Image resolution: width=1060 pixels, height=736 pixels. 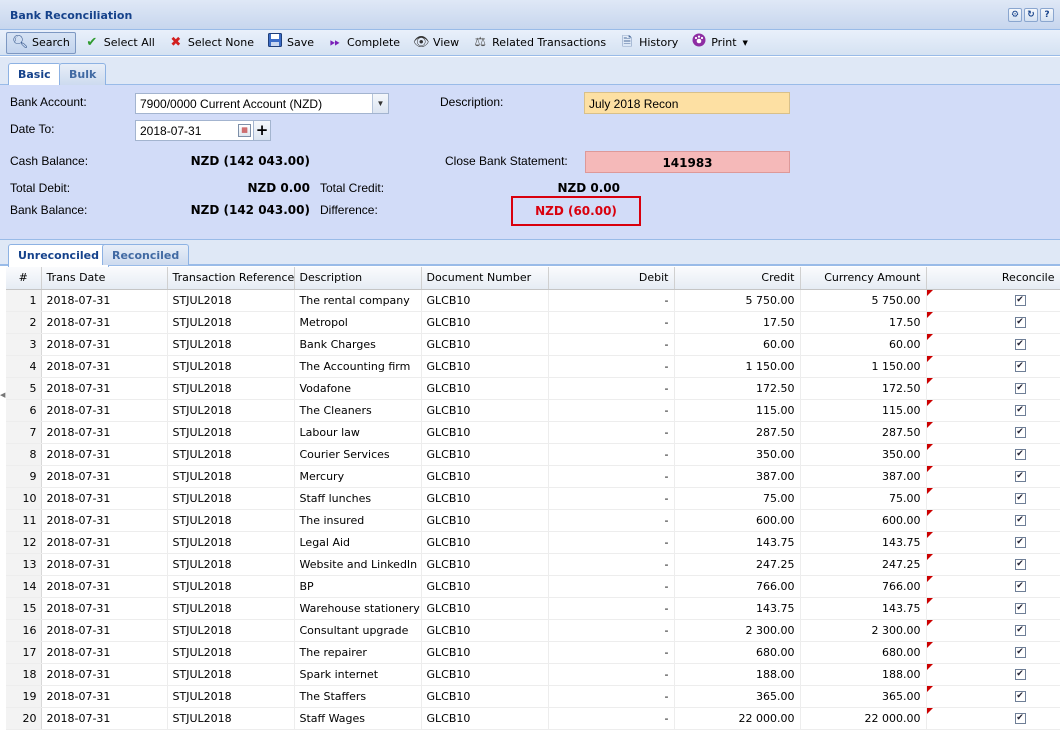 What do you see at coordinates (358, 674) in the screenshot?
I see `cell-description: Spark internet` at bounding box center [358, 674].